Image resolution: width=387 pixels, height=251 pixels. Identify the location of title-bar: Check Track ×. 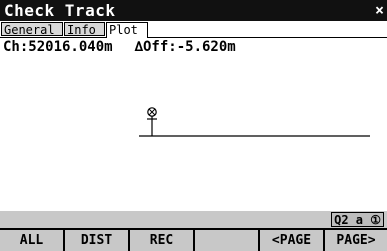
(193, 10).